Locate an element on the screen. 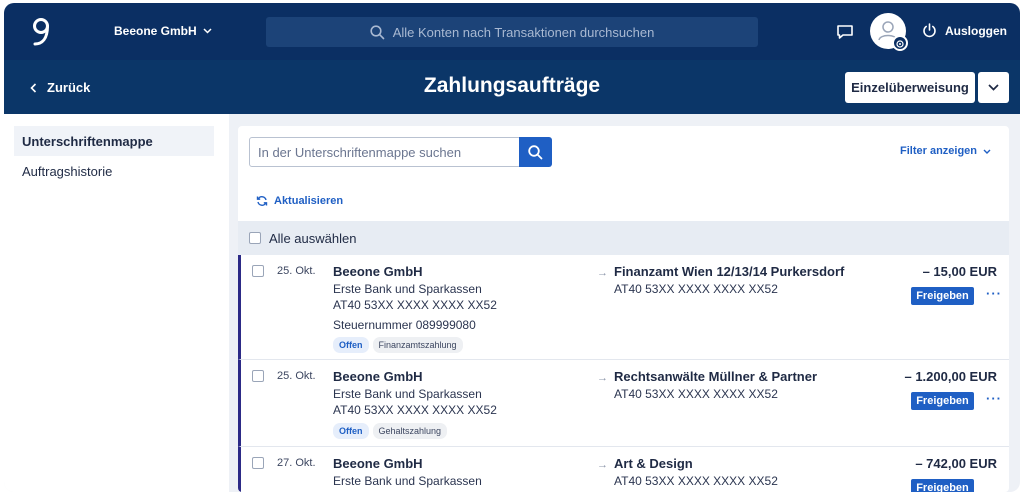  select-all-checkbox is located at coordinates (255, 238).